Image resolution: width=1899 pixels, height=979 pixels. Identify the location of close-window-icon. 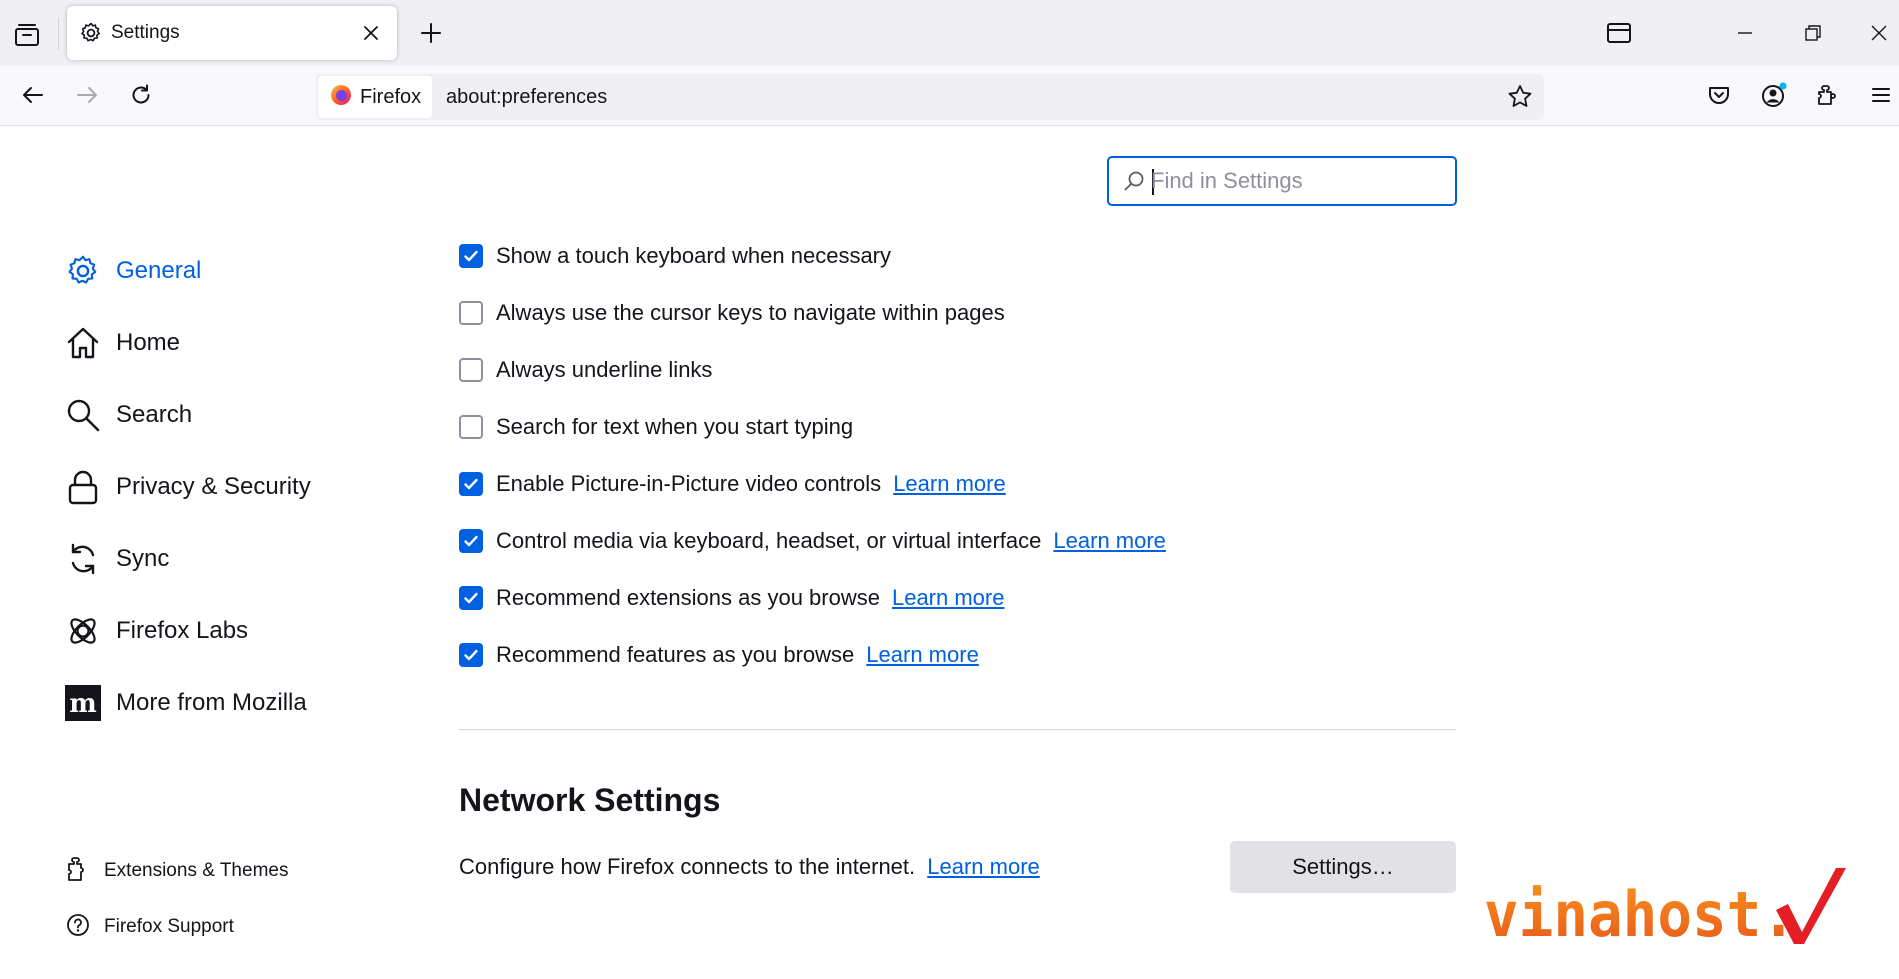
(1879, 33).